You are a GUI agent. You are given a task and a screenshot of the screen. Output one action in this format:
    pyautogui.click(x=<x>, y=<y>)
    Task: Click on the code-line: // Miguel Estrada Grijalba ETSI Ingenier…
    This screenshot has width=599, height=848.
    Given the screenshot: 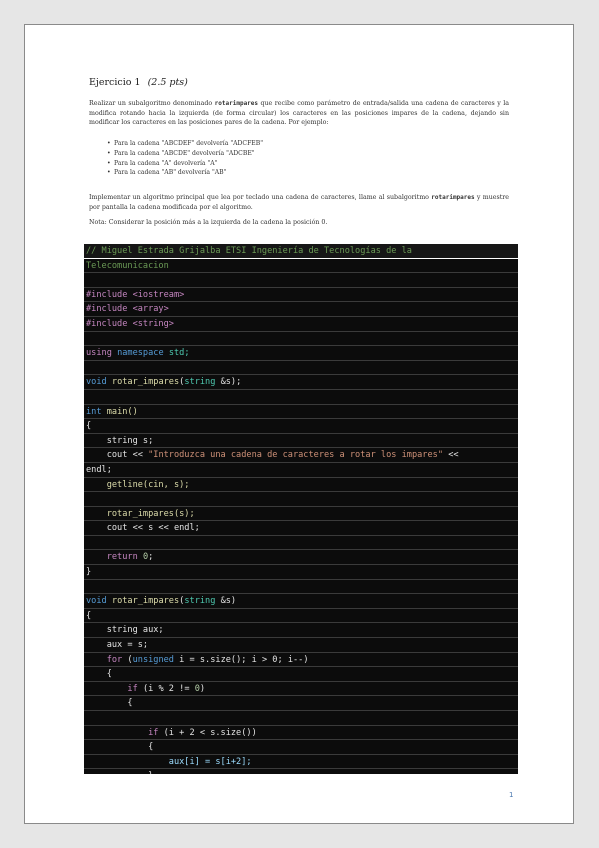 What is the action you would take?
    pyautogui.click(x=301, y=251)
    